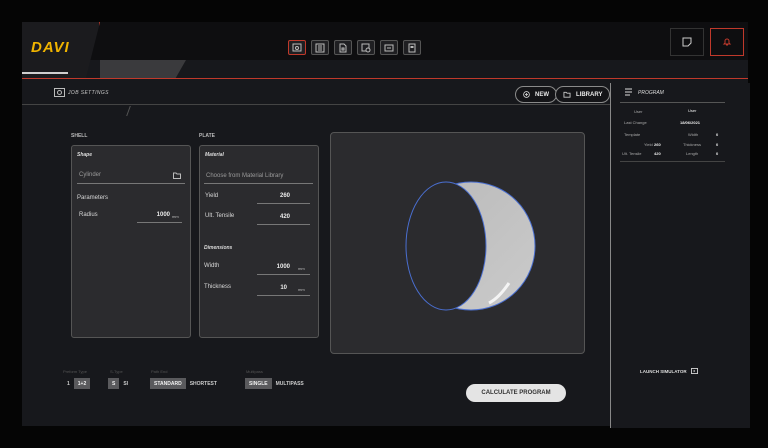 This screenshot has width=768, height=448. What do you see at coordinates (114, 383) in the screenshot?
I see `type-option-s: S` at bounding box center [114, 383].